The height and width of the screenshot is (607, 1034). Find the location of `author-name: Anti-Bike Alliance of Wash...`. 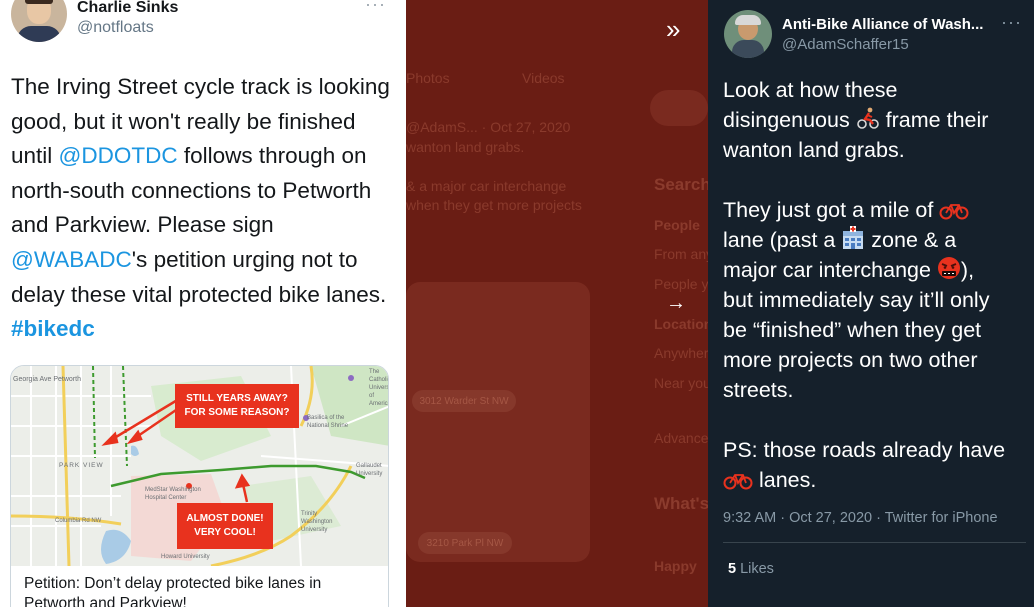

author-name: Anti-Bike Alliance of Wash... is located at coordinates (887, 24).